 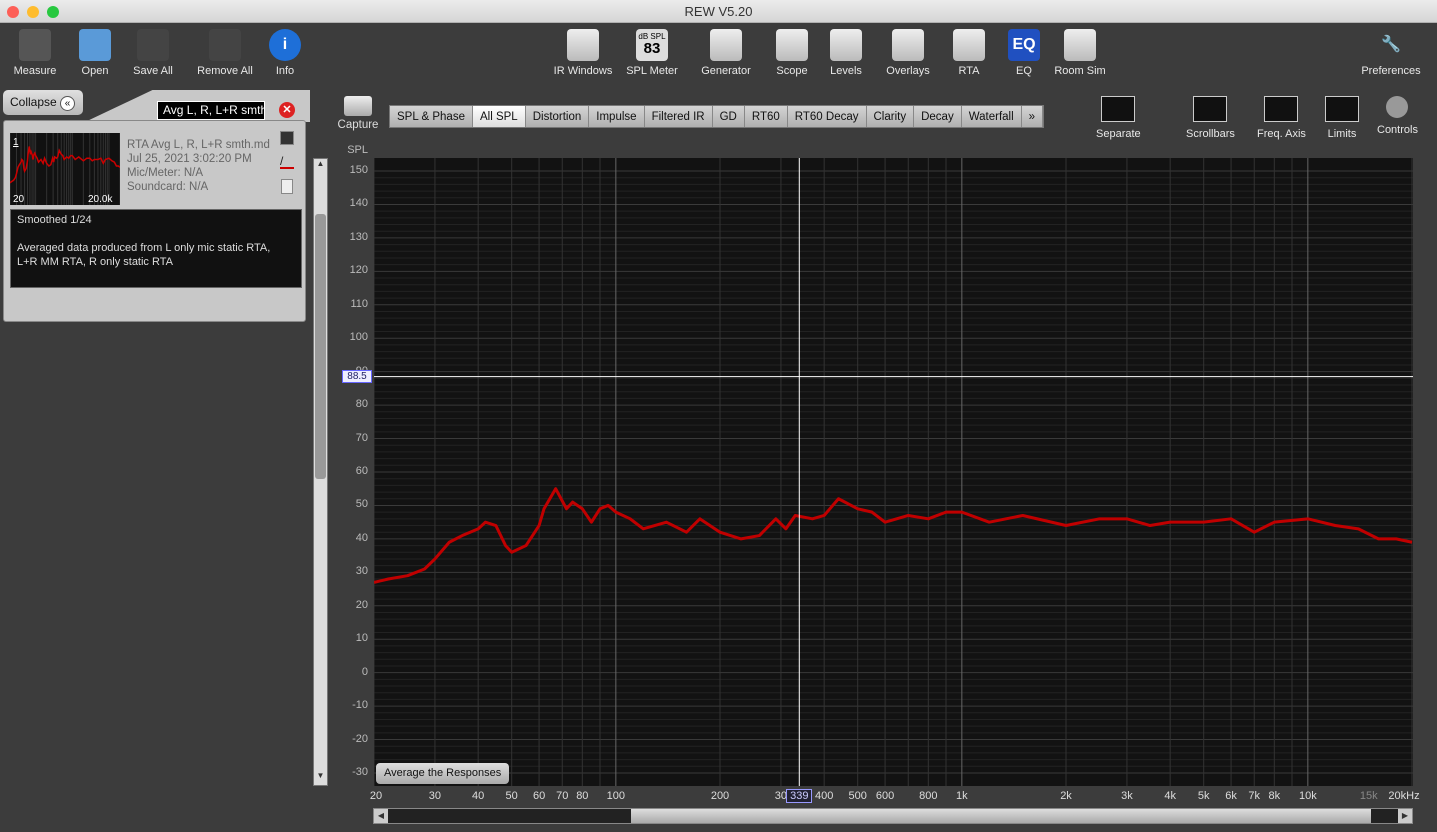 I want to click on thumb-xmin: 20, so click(x=19, y=199).